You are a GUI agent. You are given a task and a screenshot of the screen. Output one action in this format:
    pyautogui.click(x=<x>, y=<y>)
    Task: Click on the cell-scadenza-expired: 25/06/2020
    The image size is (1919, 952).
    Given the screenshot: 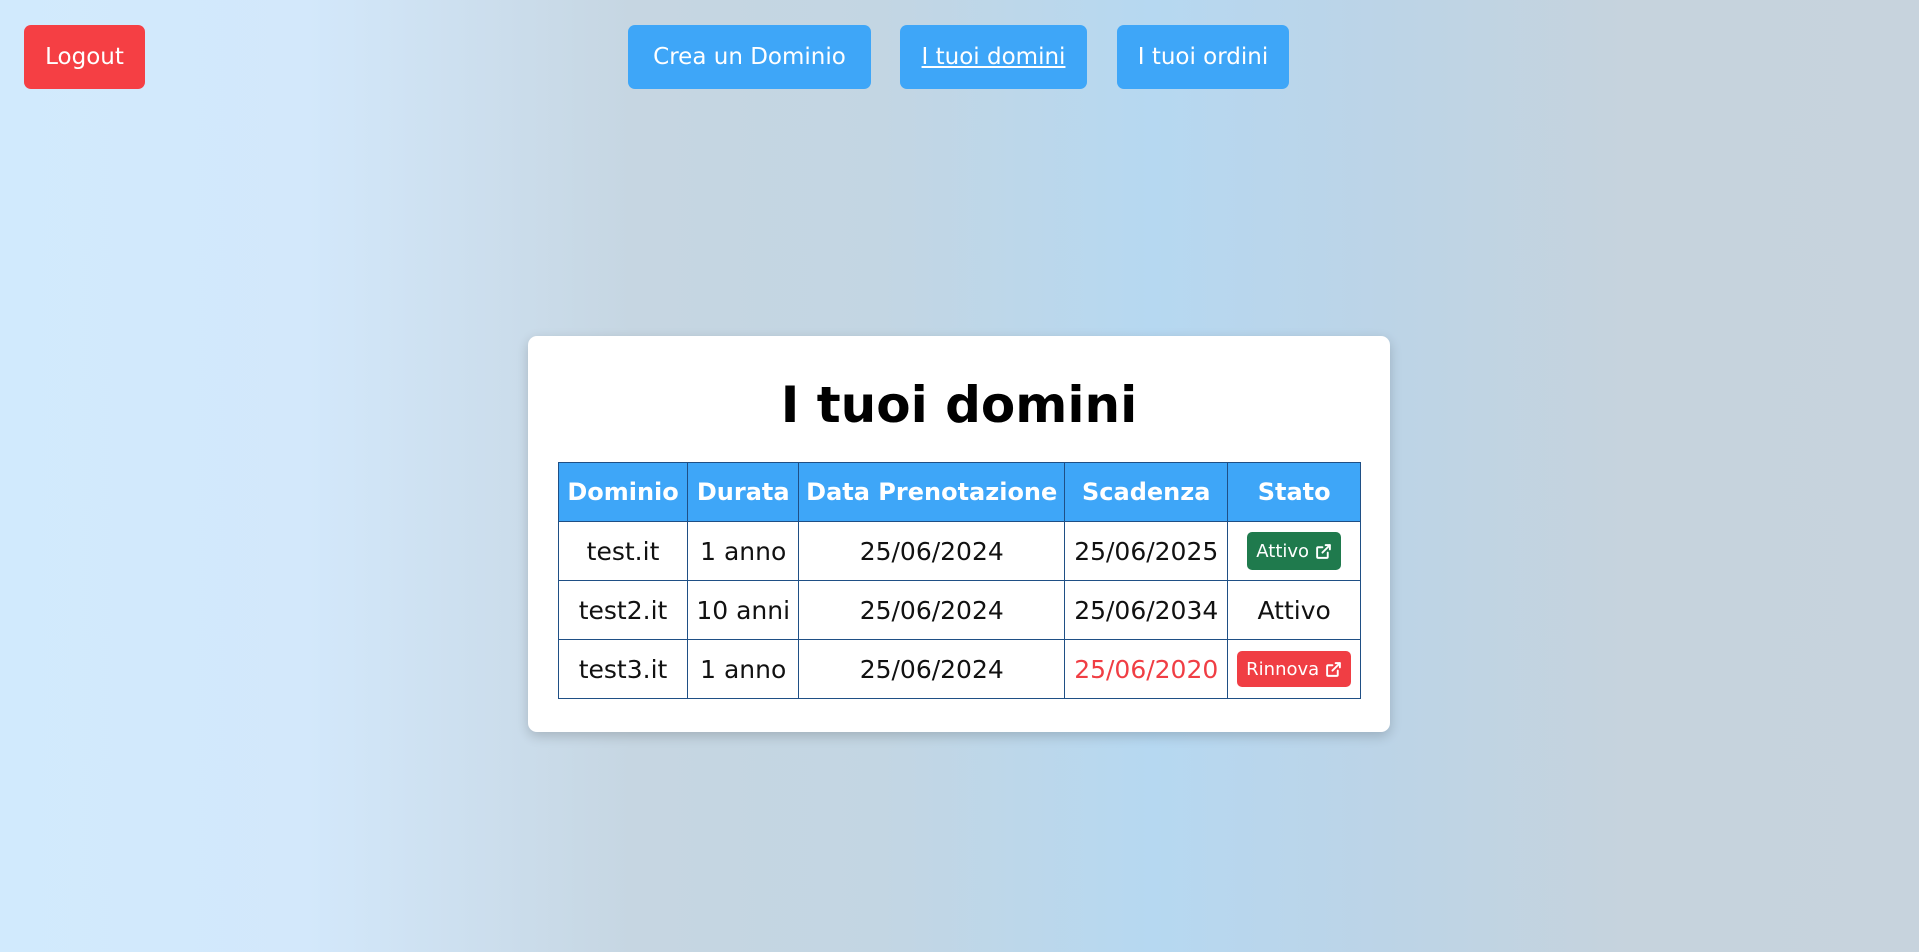 What is the action you would take?
    pyautogui.click(x=1146, y=669)
    